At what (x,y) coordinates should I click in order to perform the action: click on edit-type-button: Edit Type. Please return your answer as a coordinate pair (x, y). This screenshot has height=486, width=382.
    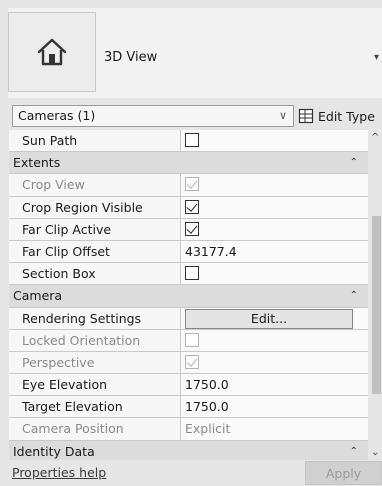
    Looking at the image, I should click on (340, 116).